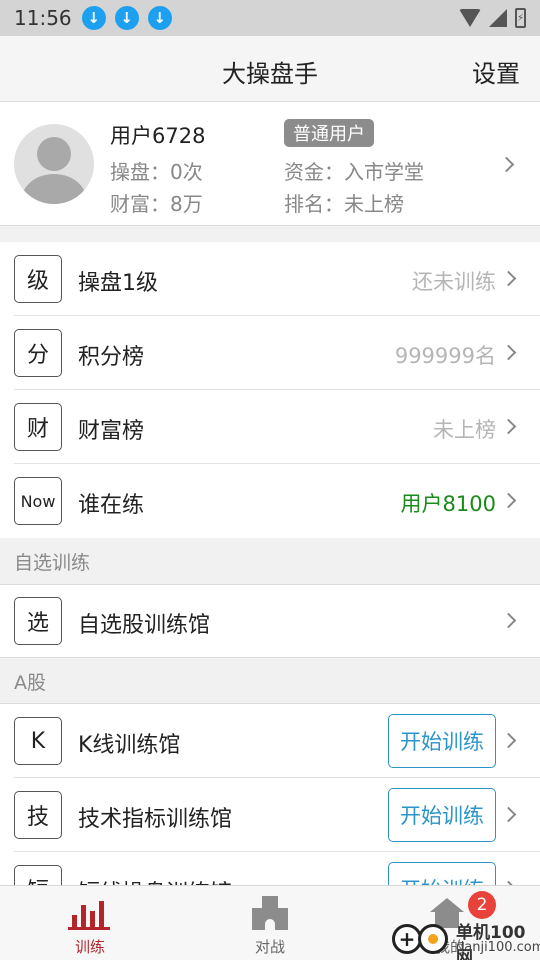 This screenshot has height=960, width=540. What do you see at coordinates (277, 501) in the screenshot?
I see `list-item-who-is-training: Now 谁在练 用户8100` at bounding box center [277, 501].